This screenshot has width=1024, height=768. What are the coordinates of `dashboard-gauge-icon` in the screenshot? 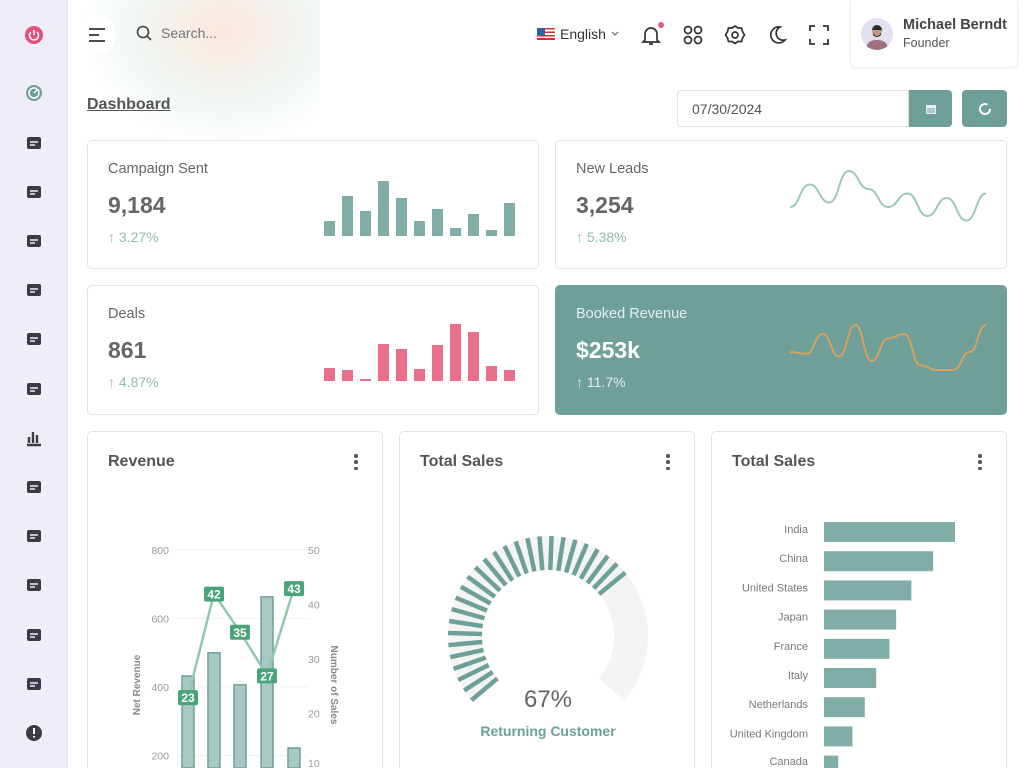 It's located at (34, 93).